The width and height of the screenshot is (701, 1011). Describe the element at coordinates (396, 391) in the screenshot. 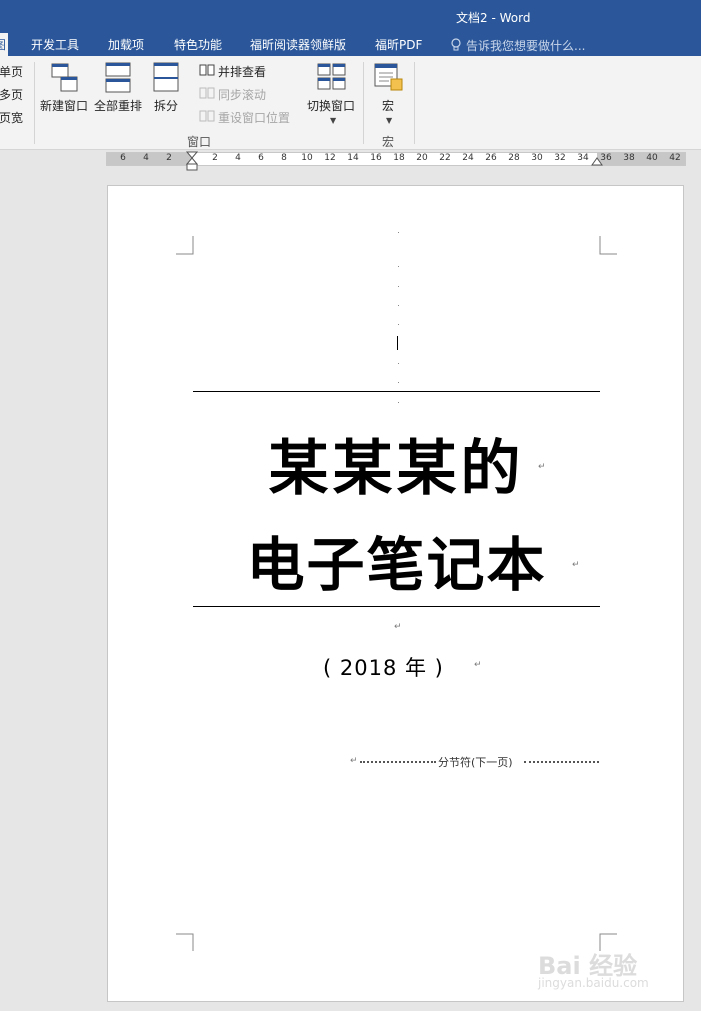

I see `top-horizontal-rule` at that location.